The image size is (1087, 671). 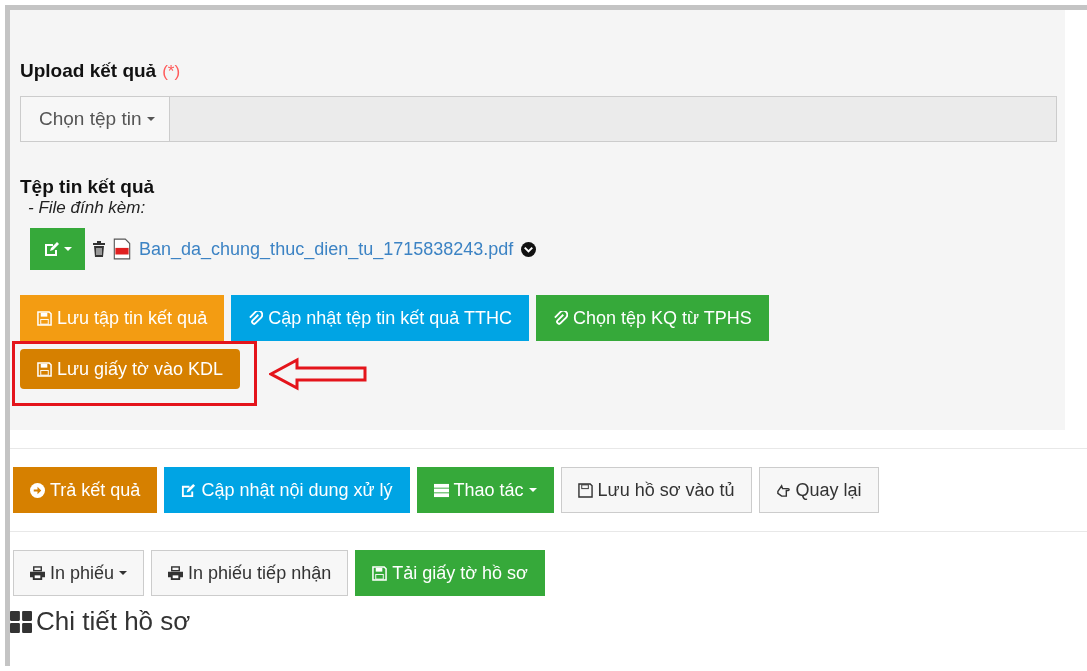 I want to click on edit-menu-button, so click(x=57, y=249).